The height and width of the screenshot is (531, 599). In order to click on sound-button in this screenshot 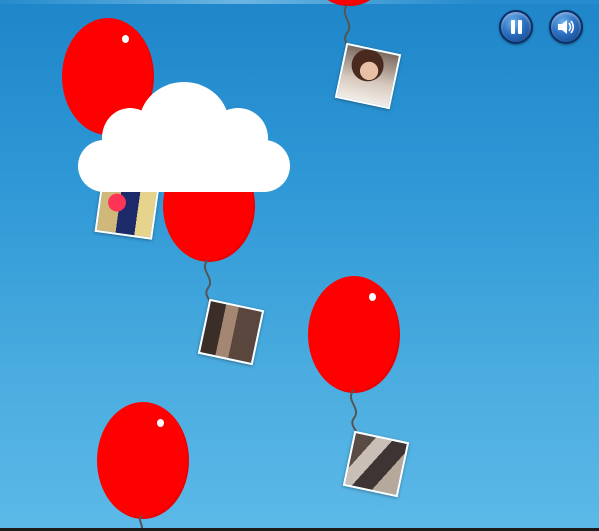, I will do `click(566, 27)`.